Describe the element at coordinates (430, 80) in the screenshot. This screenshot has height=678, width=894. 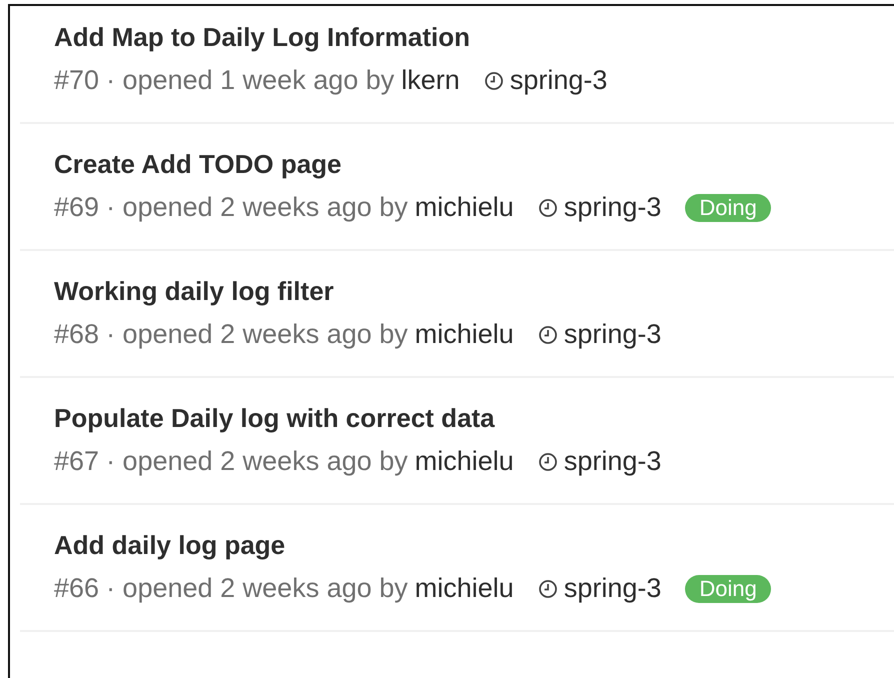
I see `author-link: lkern` at that location.